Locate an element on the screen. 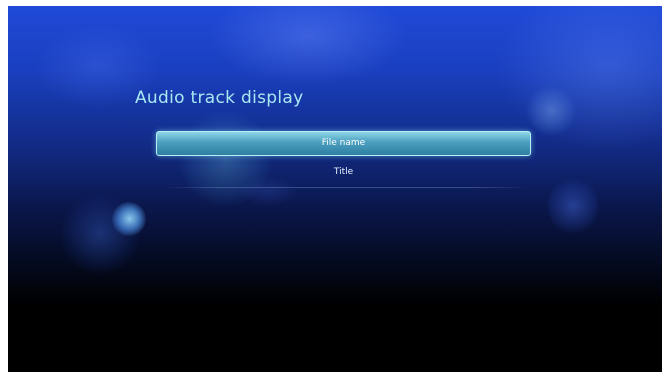 The height and width of the screenshot is (379, 669). option-title: Title is located at coordinates (343, 174).